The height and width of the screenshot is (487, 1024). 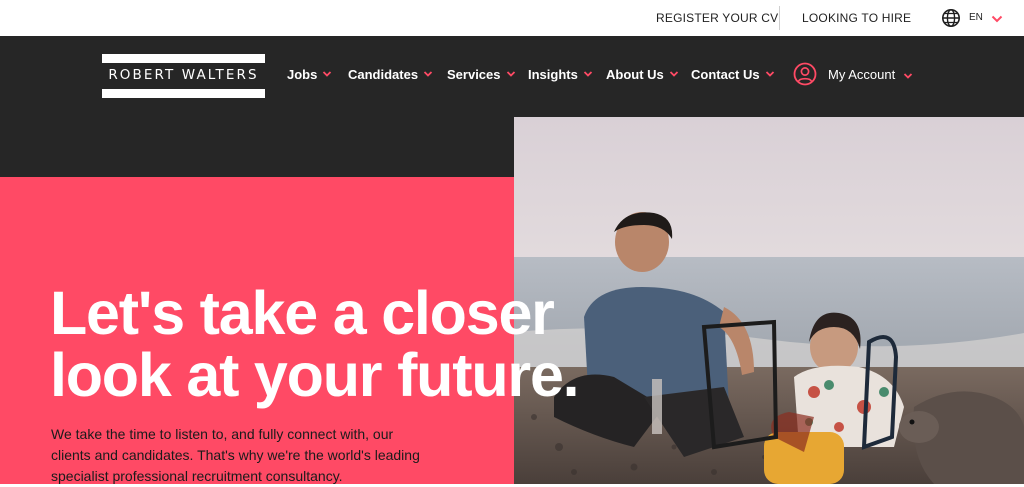 I want to click on utility-divider, so click(x=779, y=18).